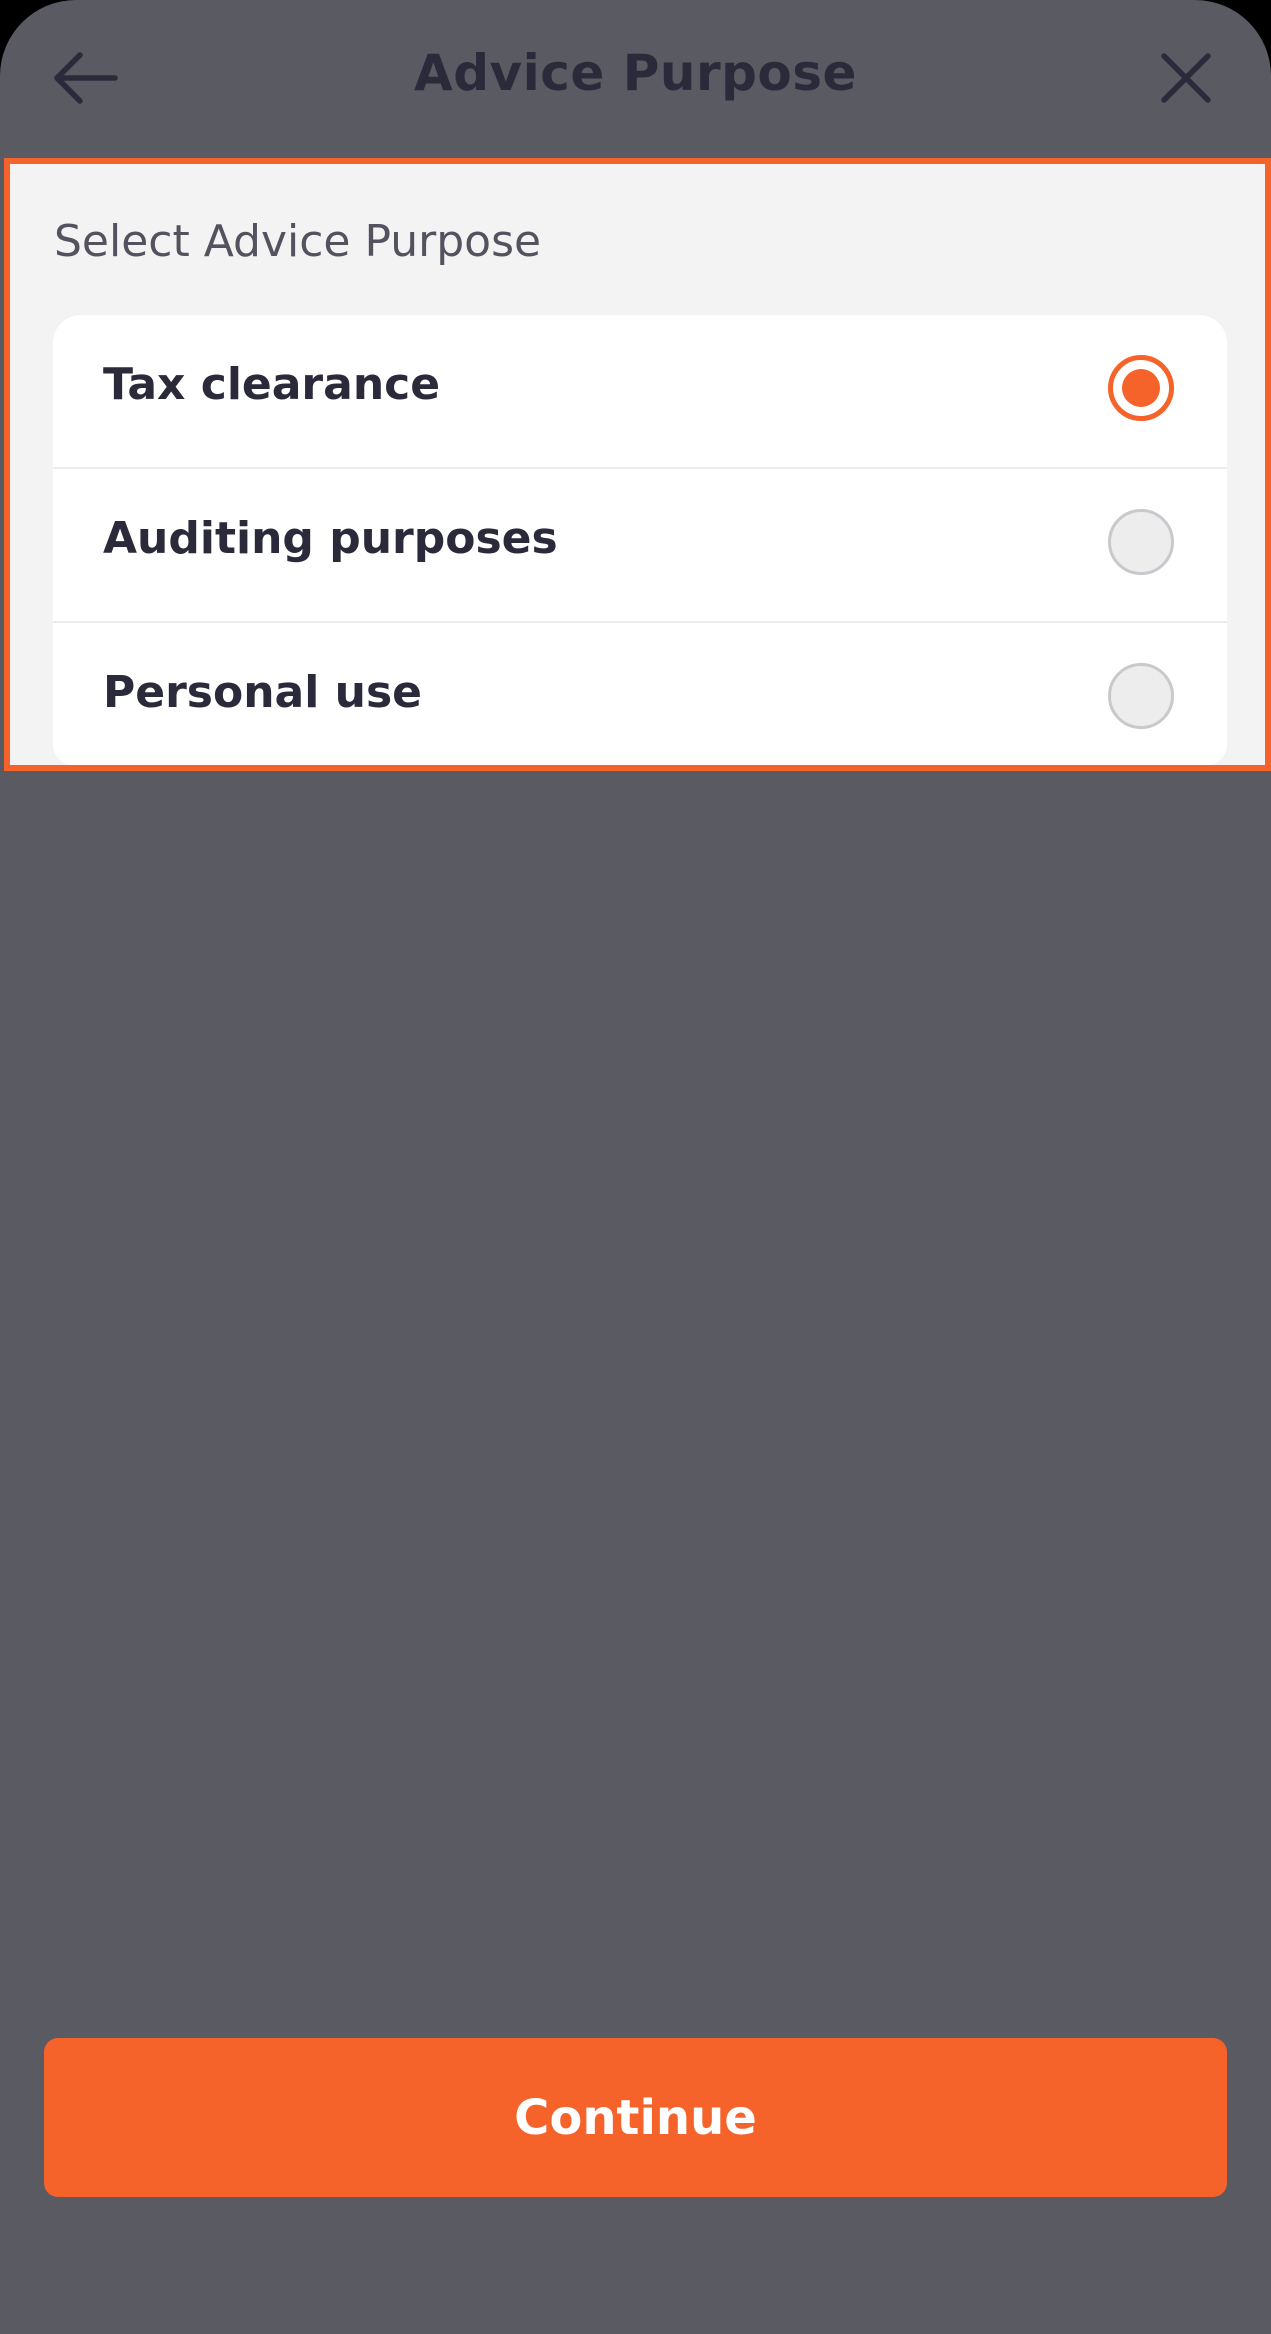  Describe the element at coordinates (298, 241) in the screenshot. I see `section-label: Select Advice Purpose` at that location.